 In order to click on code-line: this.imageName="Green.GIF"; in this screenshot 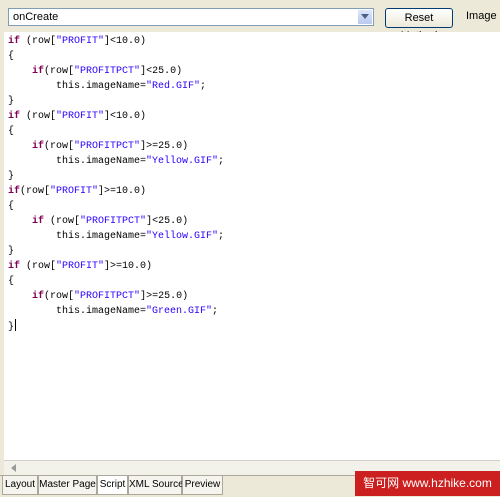, I will do `click(116, 311)`.